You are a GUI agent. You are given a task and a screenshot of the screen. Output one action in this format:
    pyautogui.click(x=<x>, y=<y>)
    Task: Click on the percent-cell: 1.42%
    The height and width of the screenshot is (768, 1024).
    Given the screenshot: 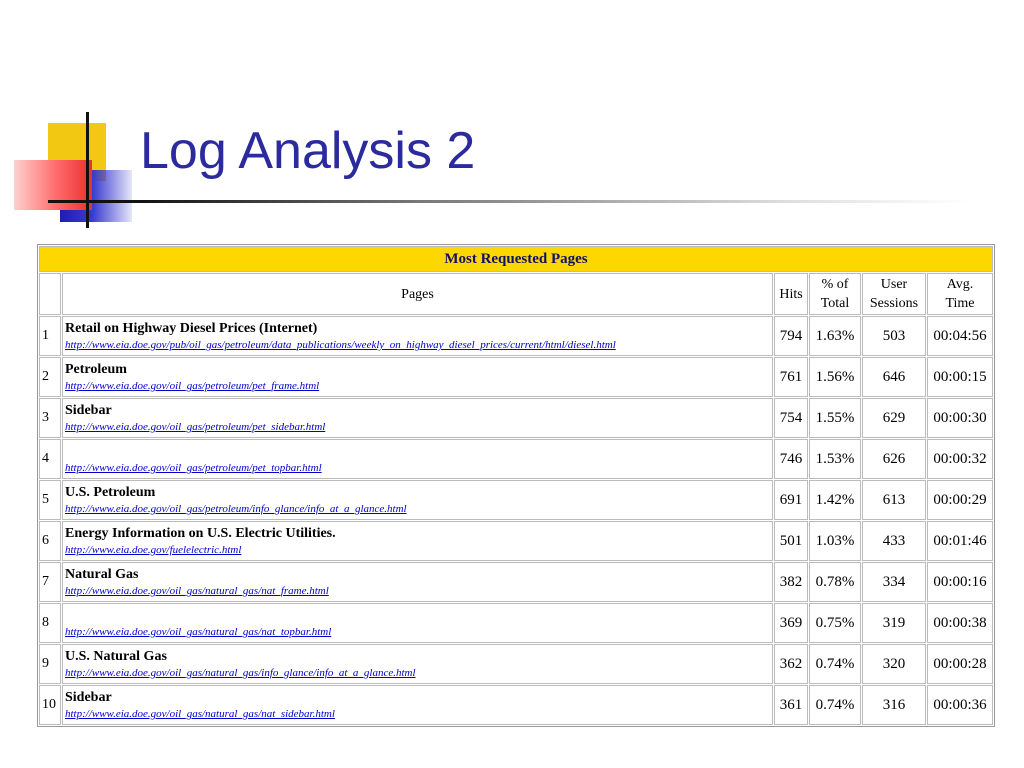 What is the action you would take?
    pyautogui.click(x=835, y=500)
    